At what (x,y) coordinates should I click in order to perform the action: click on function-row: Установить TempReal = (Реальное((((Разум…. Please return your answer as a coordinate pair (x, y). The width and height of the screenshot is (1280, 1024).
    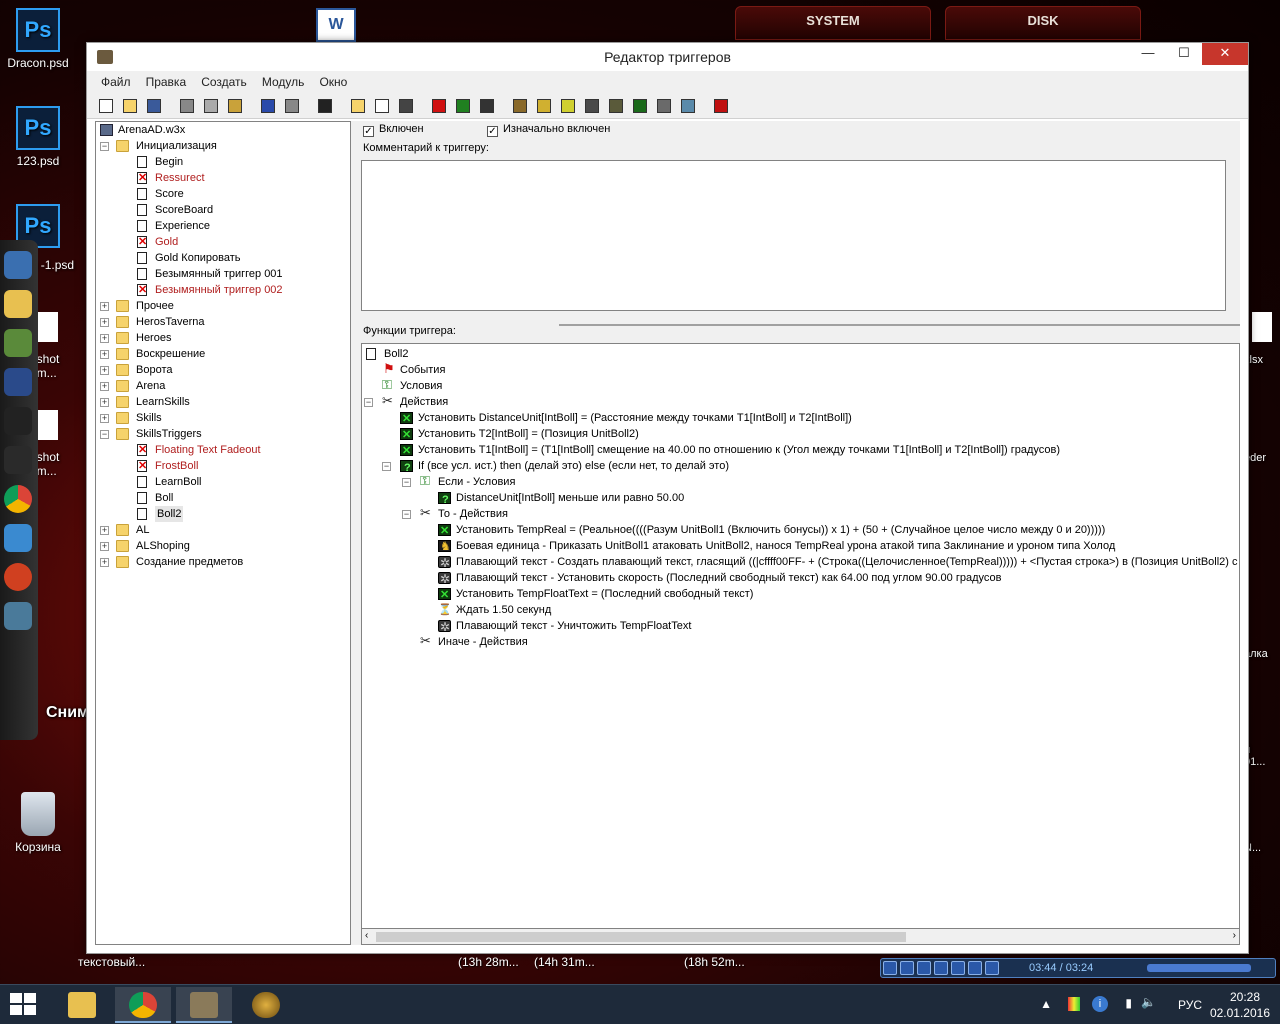
    Looking at the image, I should click on (800, 530).